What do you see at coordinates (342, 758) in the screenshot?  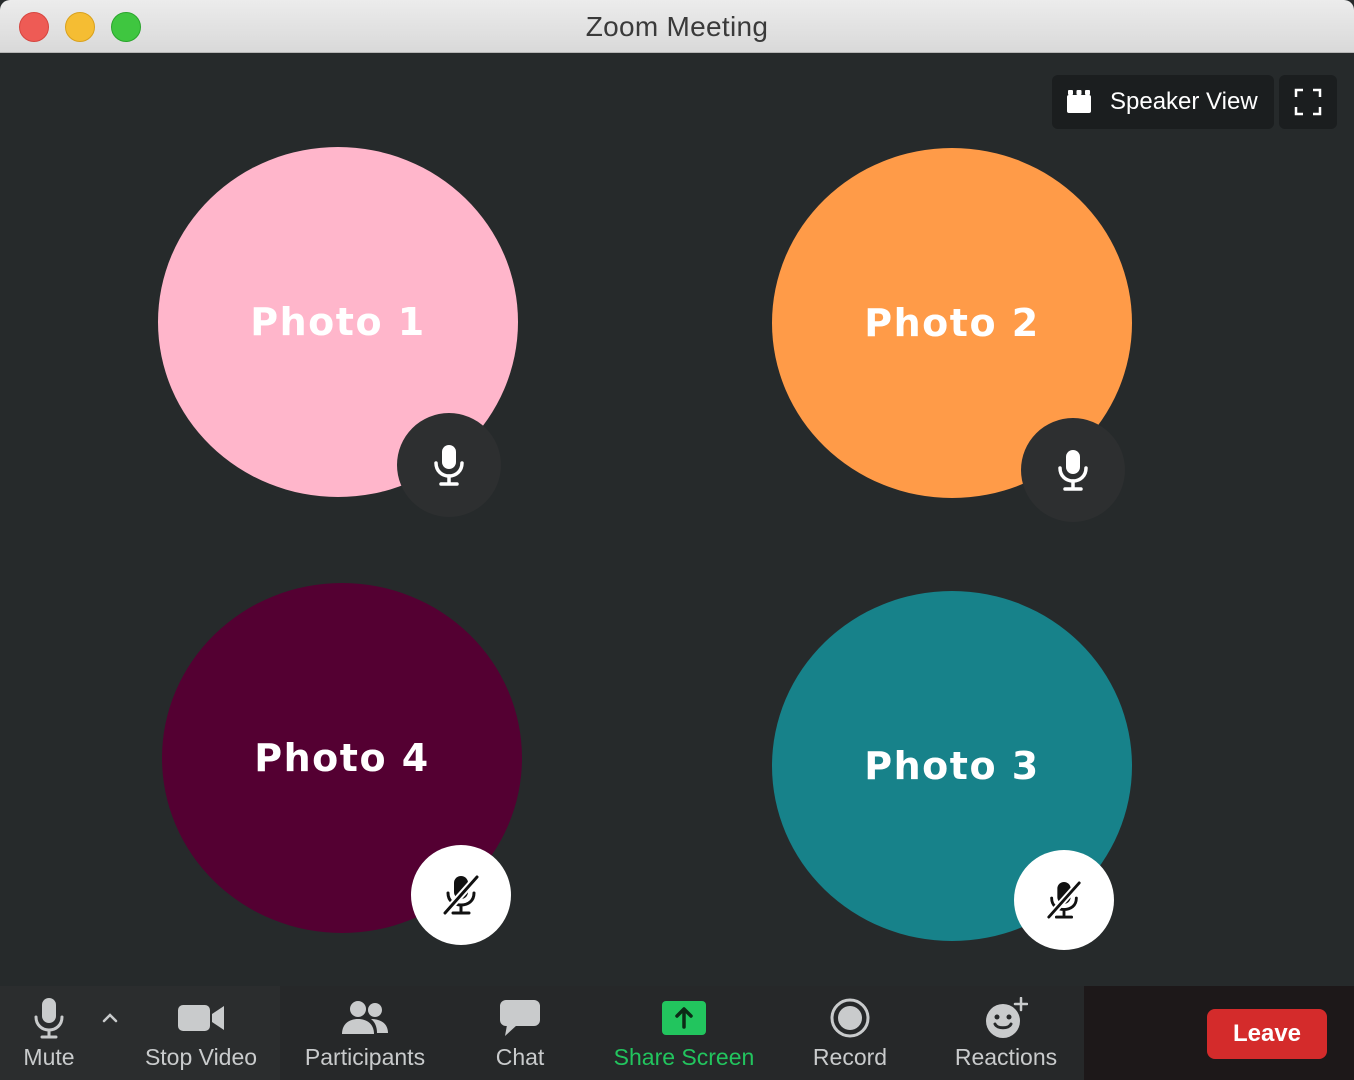 I see `participant-name: Photo 4` at bounding box center [342, 758].